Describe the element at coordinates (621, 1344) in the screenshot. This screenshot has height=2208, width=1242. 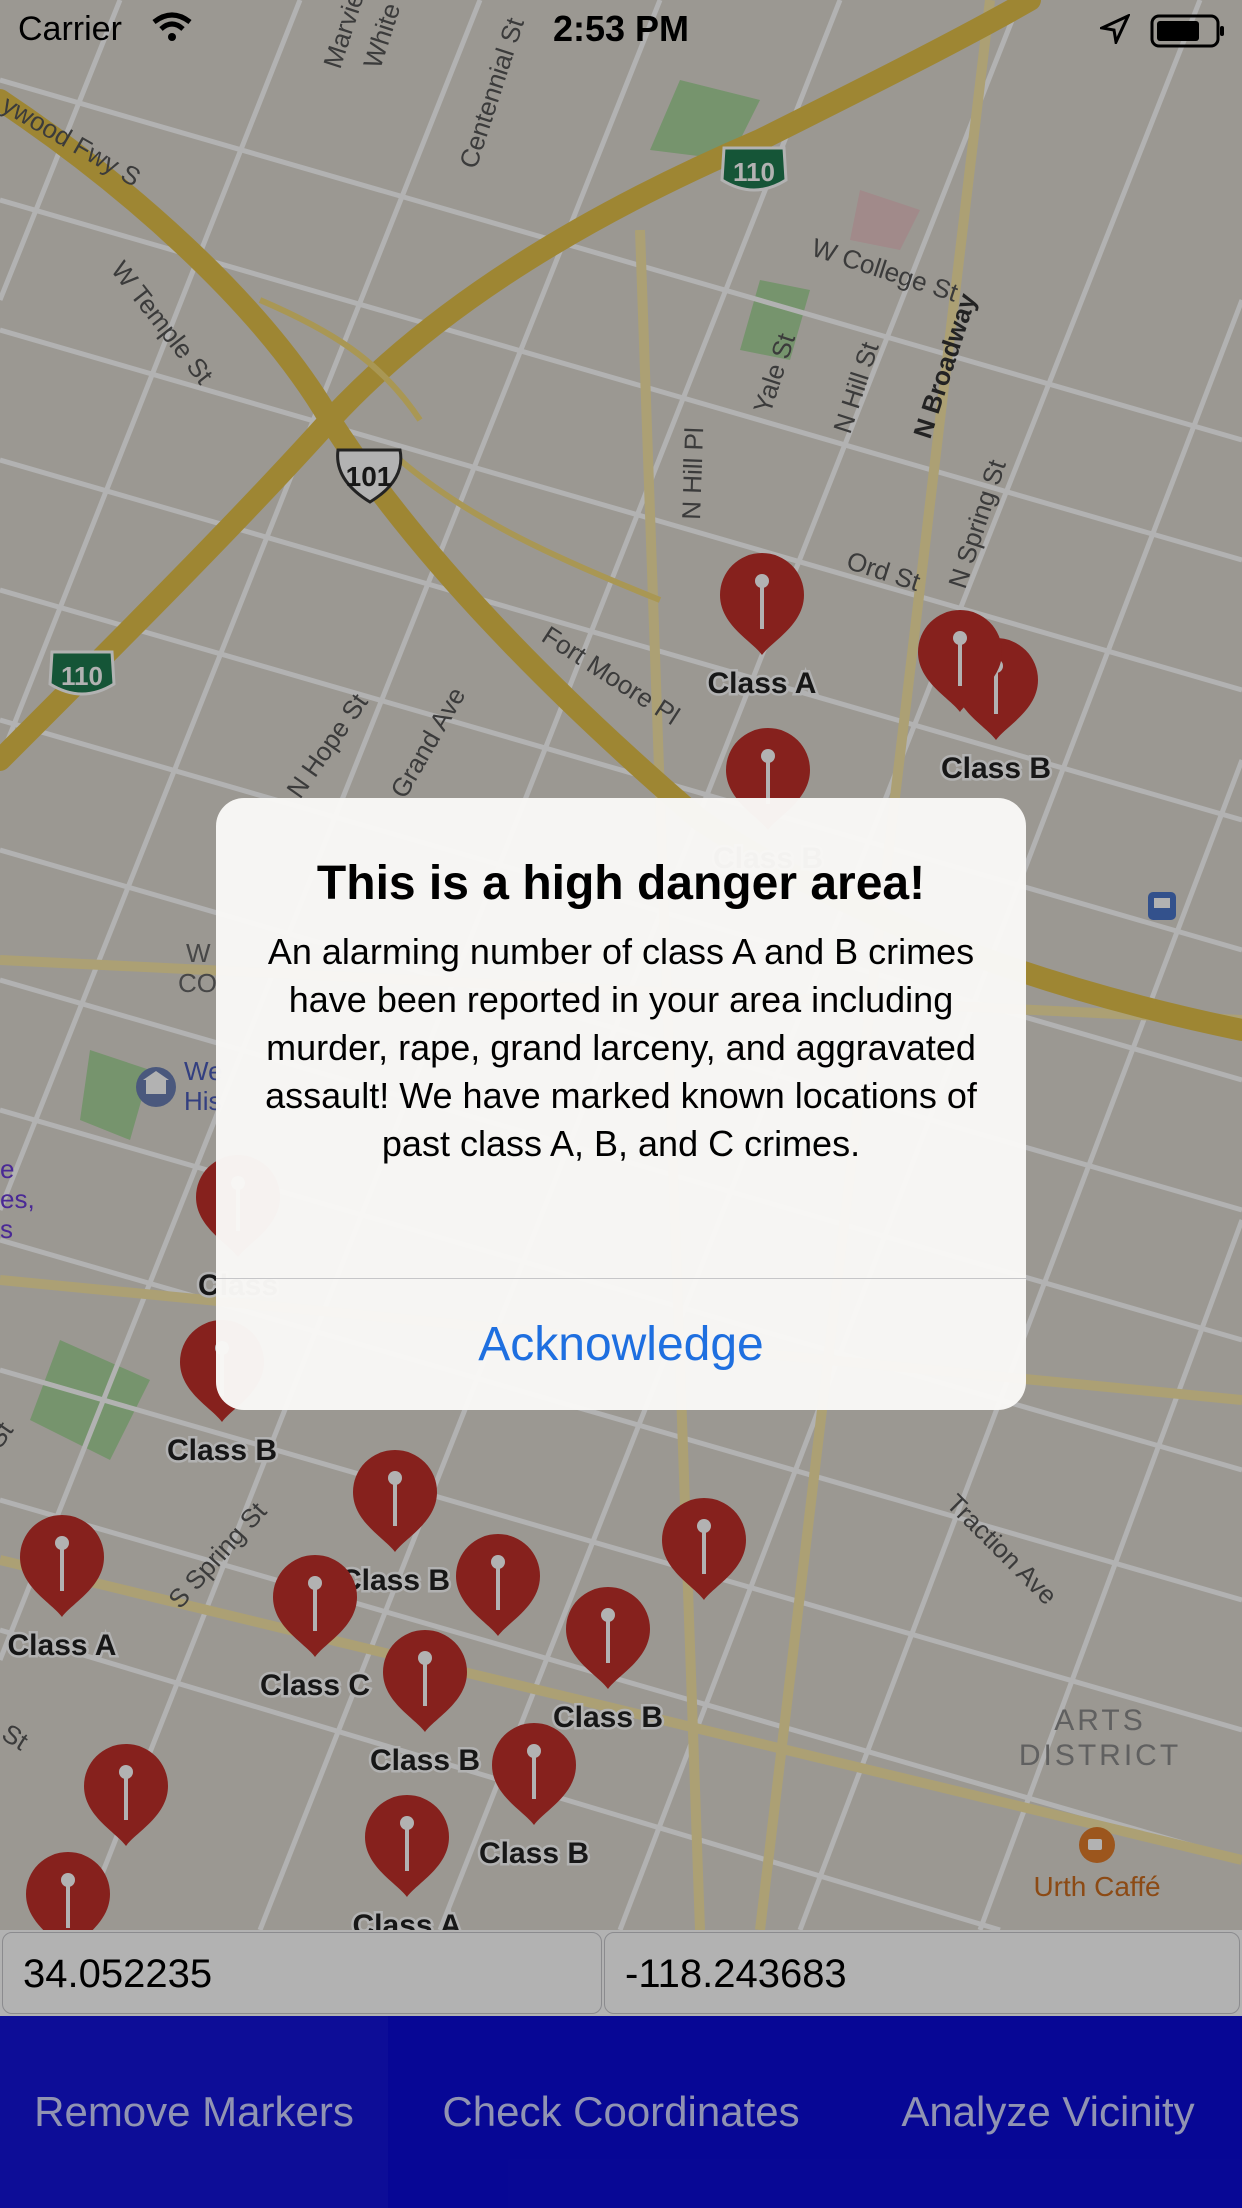
I see `acknowledge-button: Acknowledge` at that location.